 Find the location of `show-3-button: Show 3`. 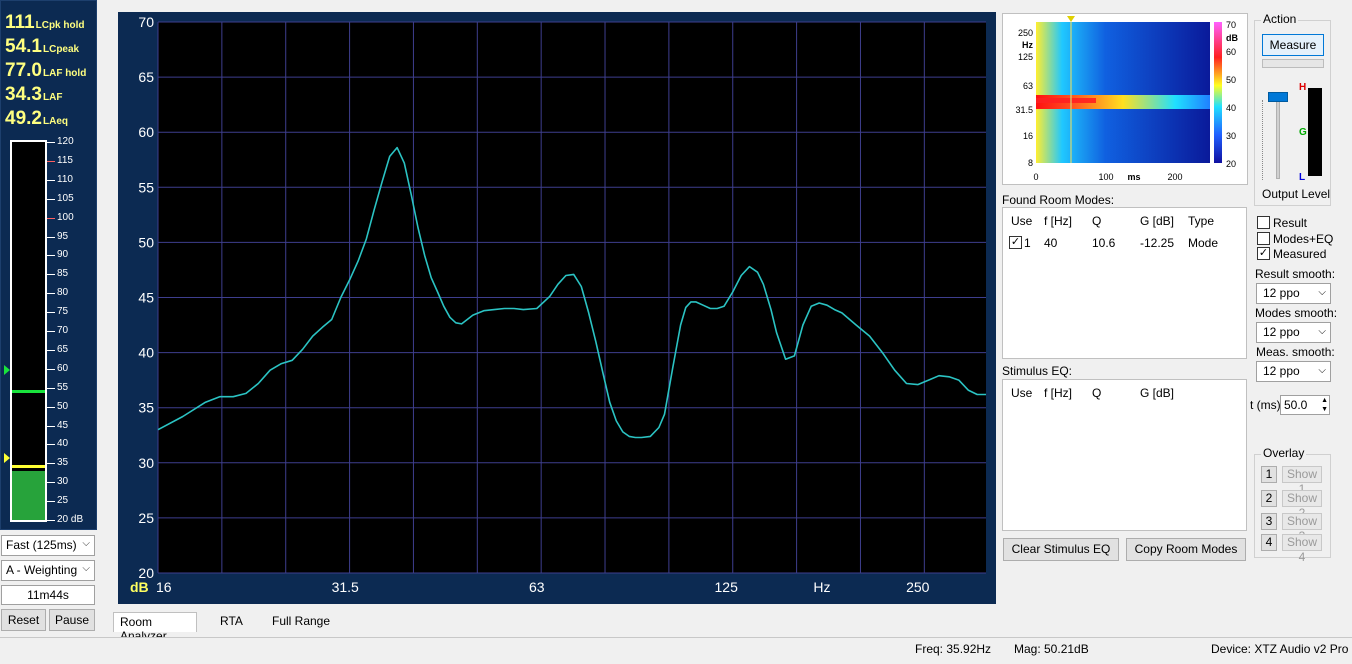

show-3-button: Show 3 is located at coordinates (1302, 528).